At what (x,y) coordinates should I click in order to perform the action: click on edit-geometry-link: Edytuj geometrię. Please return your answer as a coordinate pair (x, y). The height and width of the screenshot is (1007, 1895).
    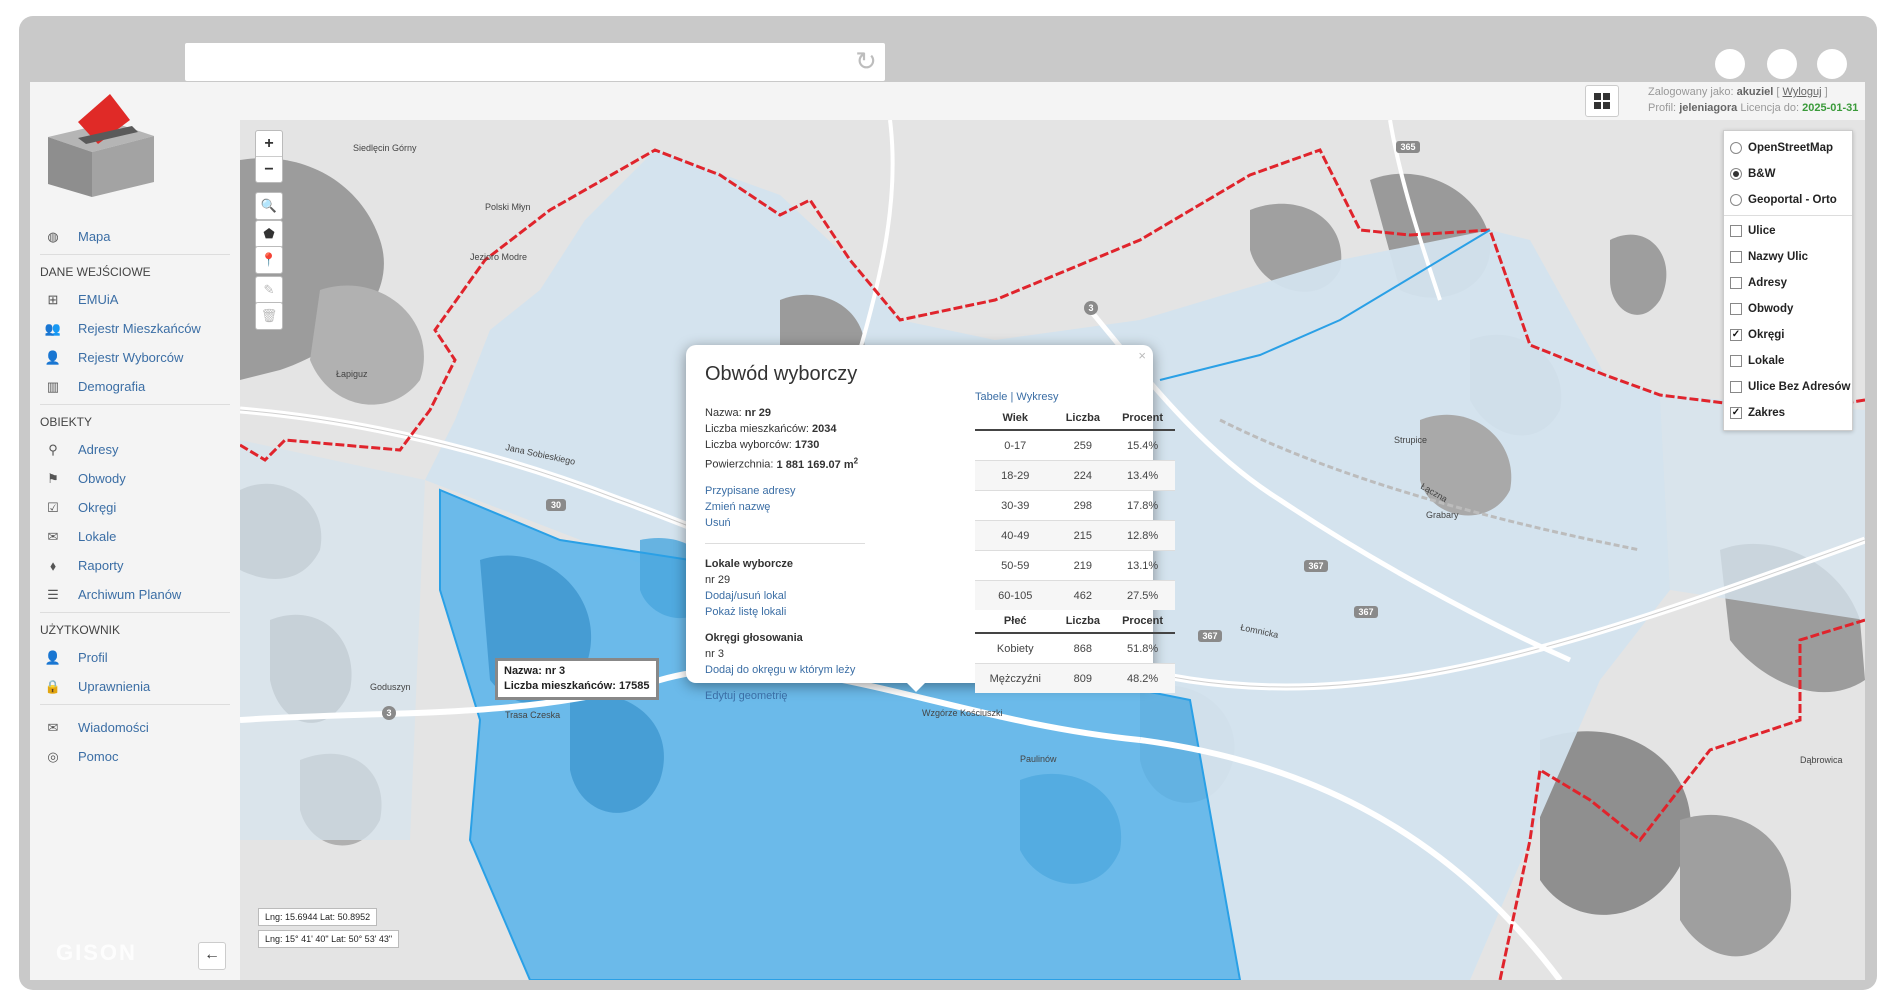
    Looking at the image, I should click on (805, 696).